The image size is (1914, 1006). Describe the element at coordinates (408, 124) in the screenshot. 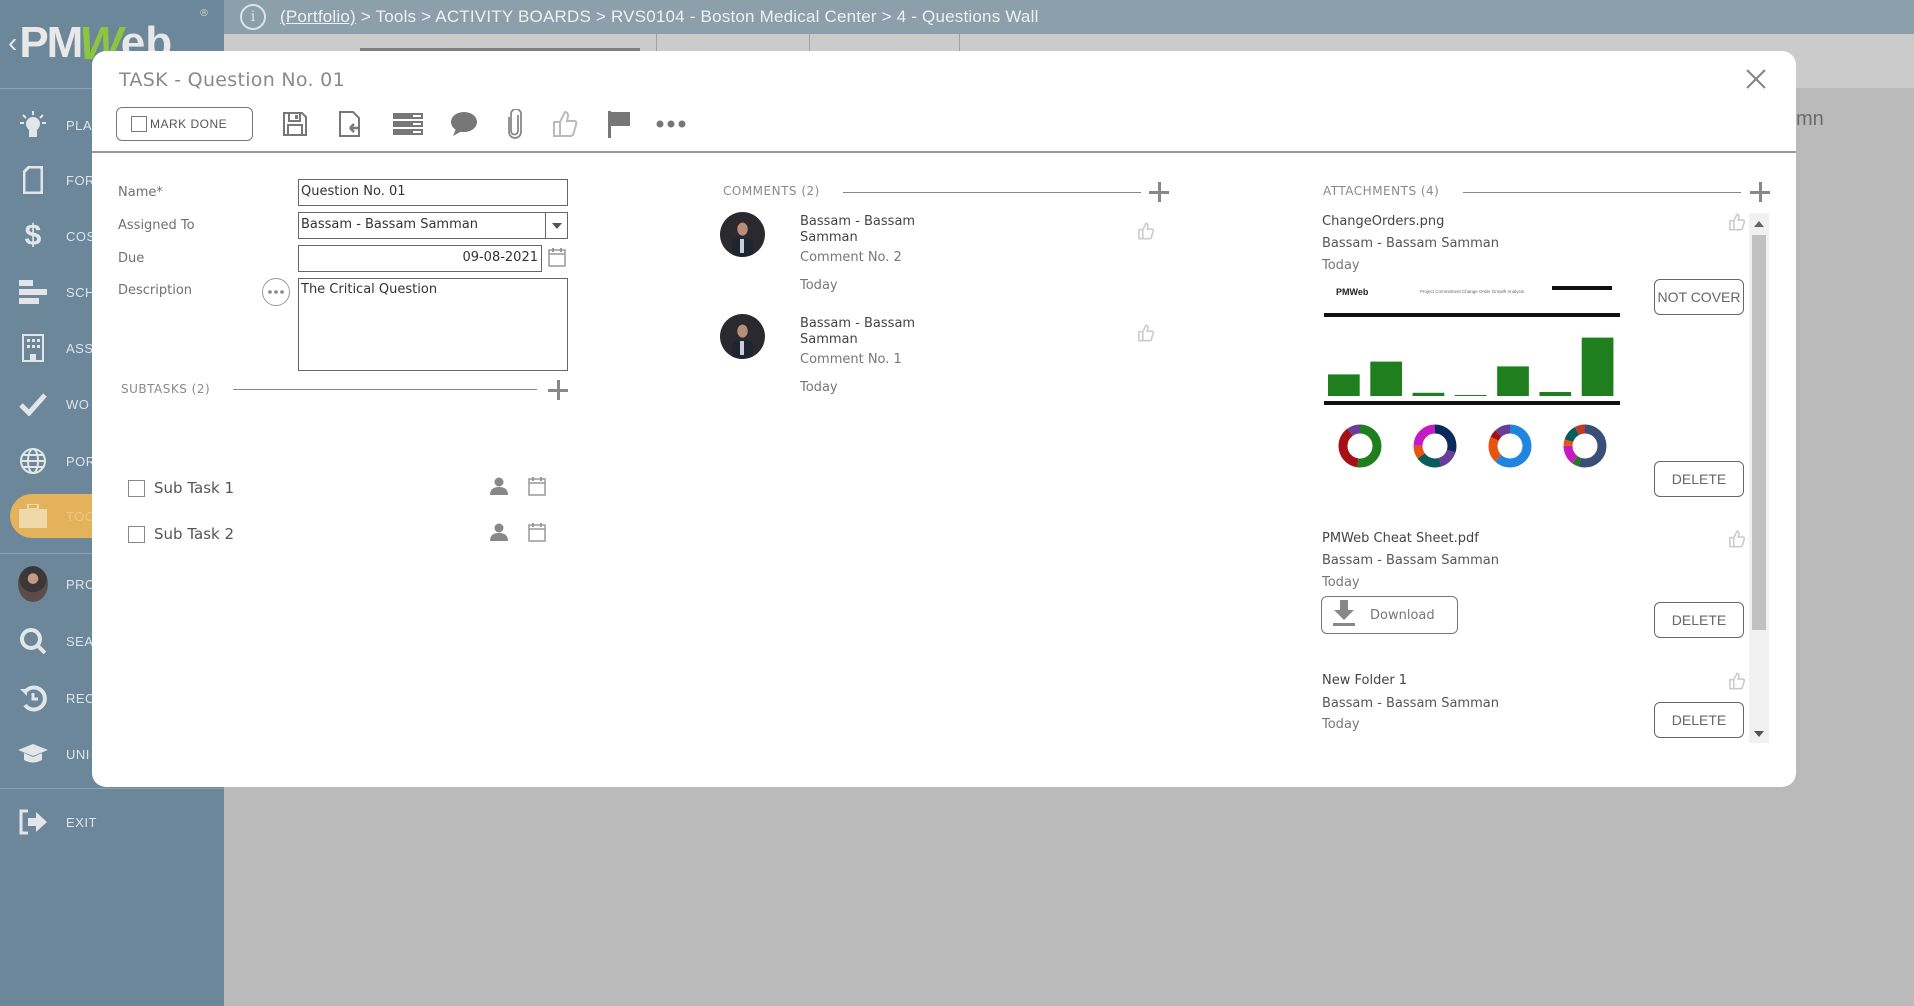

I see `list-rows-icon` at that location.